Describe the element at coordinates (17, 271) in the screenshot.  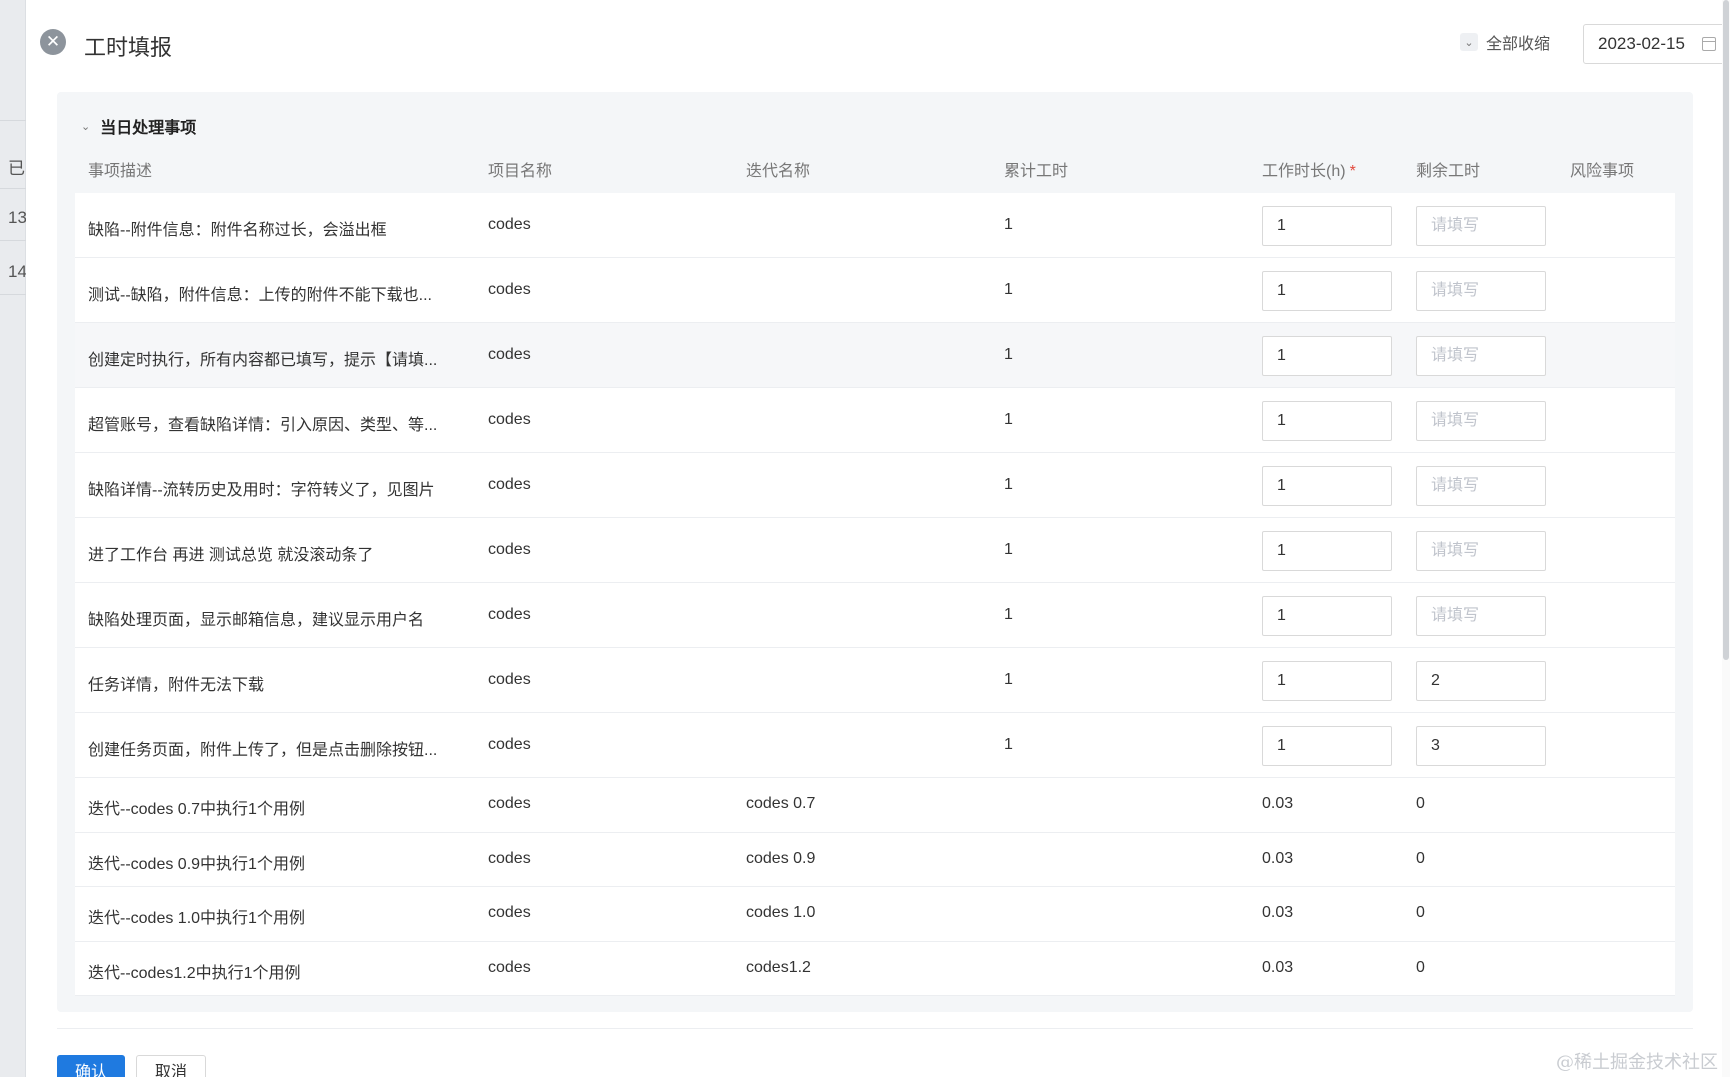
I see `background-text: 14` at that location.